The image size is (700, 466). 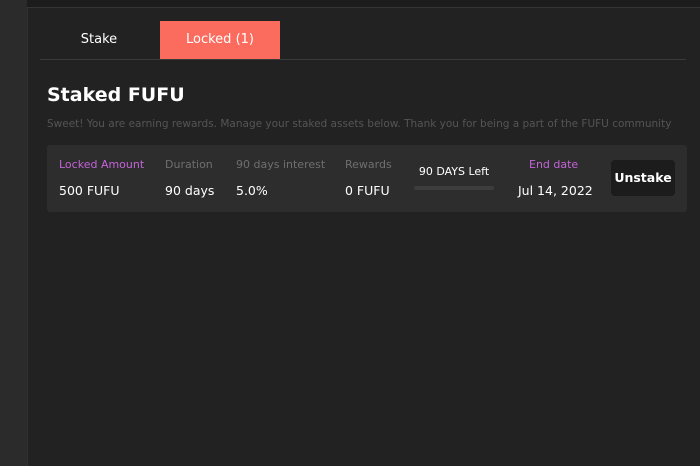 What do you see at coordinates (363, 4) in the screenshot?
I see `top-bar` at bounding box center [363, 4].